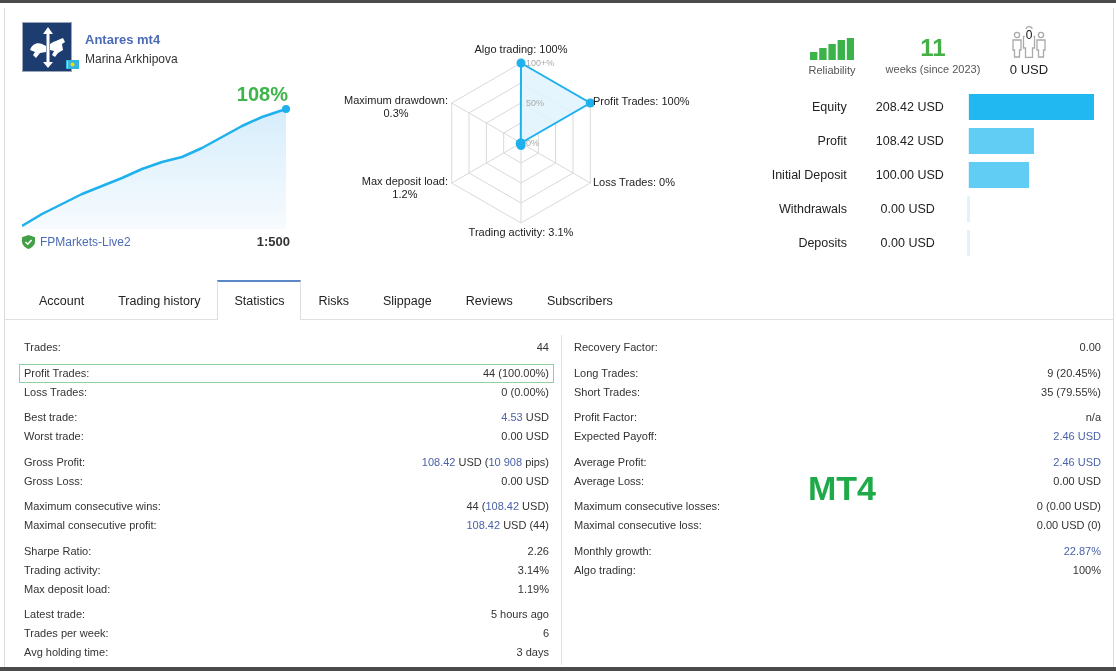 This screenshot has height=671, width=1116. I want to click on stat-label: Gross Loss:, so click(53, 481).